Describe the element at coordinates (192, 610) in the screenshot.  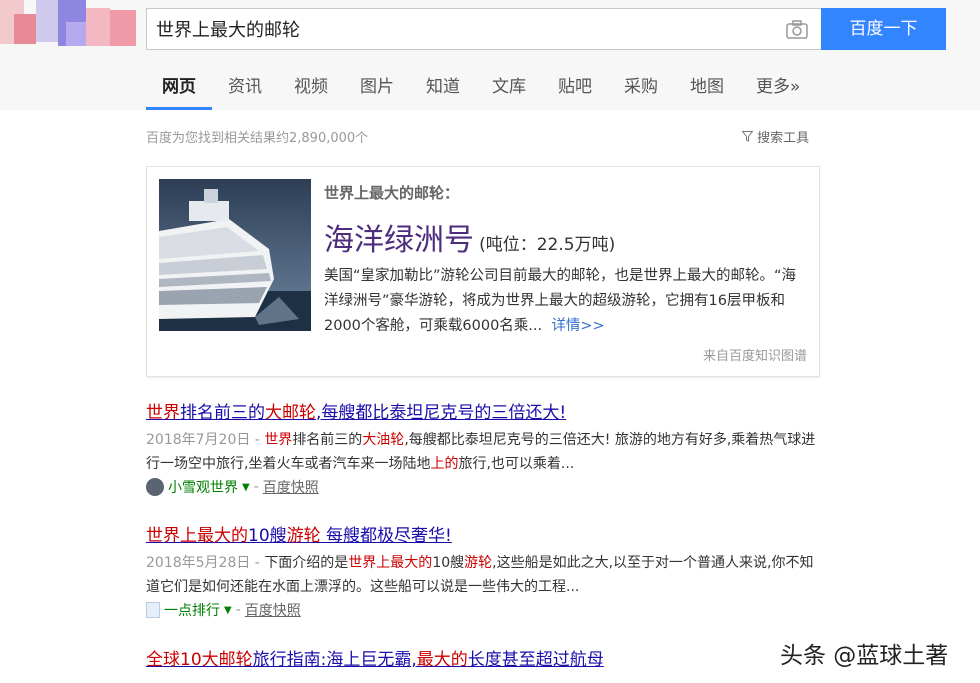
I see `result-source-name: 一点排行` at that location.